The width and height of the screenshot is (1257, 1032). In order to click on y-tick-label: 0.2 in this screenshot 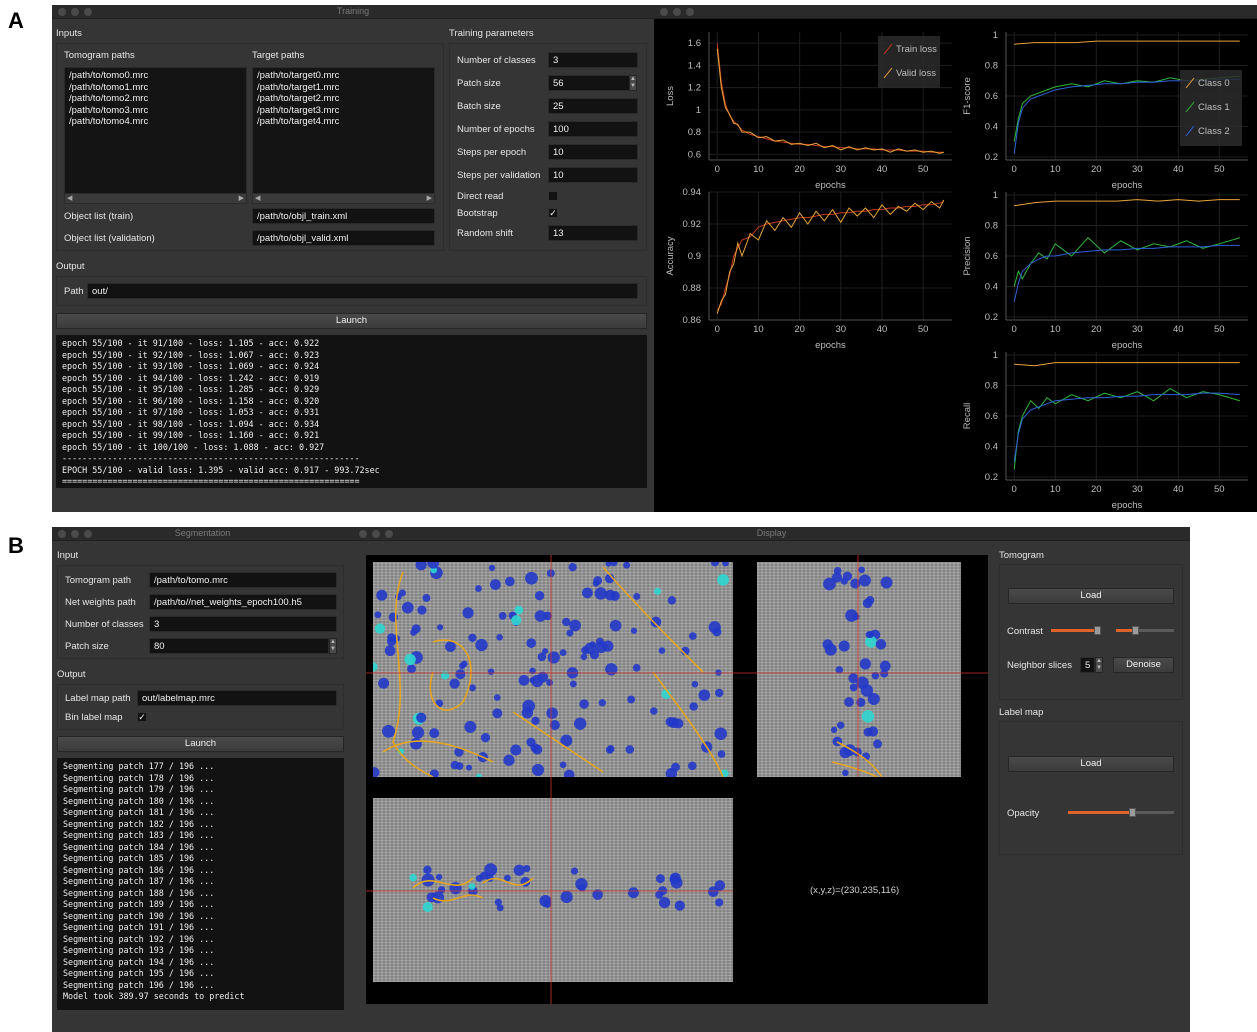, I will do `click(991, 317)`.